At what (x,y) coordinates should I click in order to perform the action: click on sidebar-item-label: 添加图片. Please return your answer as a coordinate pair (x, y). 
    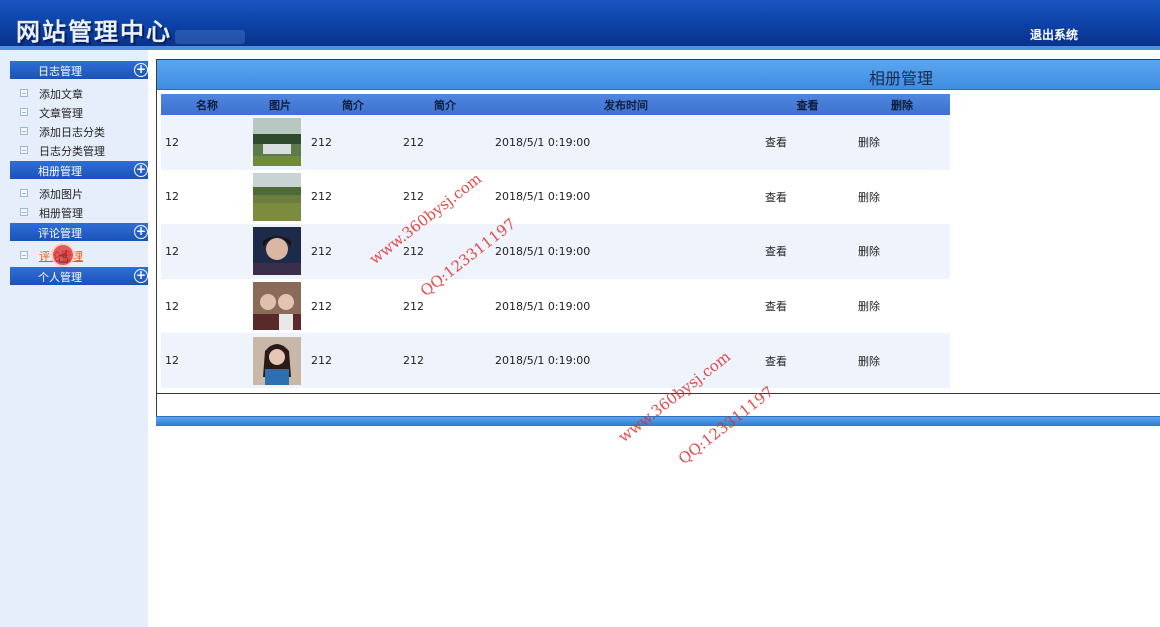
    Looking at the image, I should click on (61, 194).